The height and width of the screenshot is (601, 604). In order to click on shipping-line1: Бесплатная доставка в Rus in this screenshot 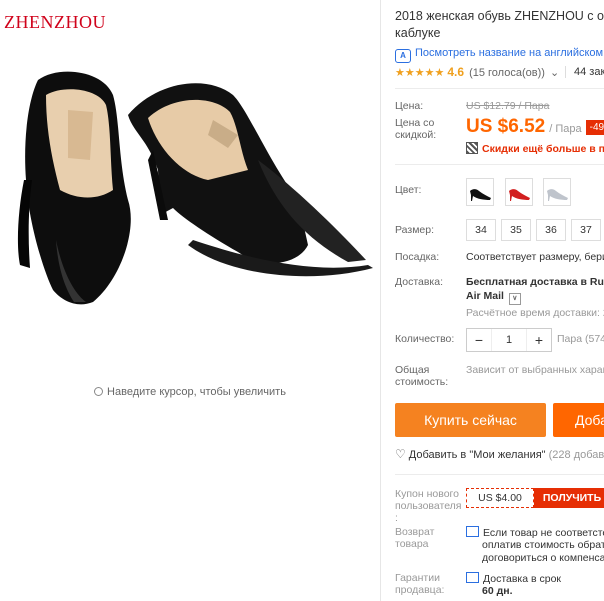, I will do `click(535, 282)`.